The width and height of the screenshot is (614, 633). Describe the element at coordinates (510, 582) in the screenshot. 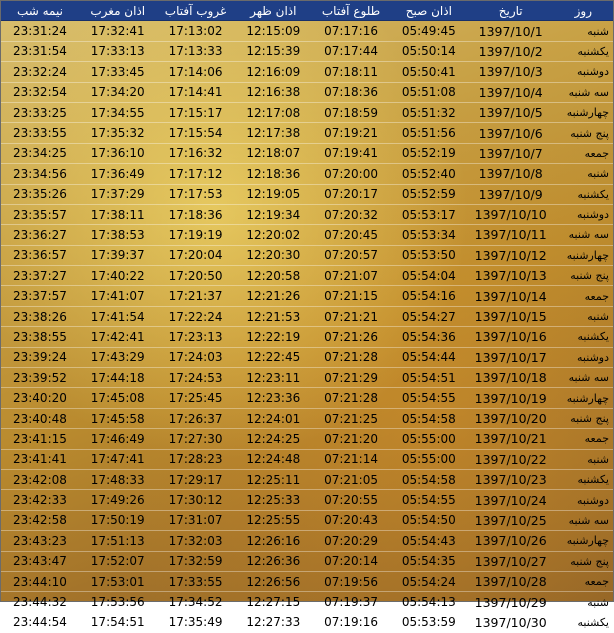

I see `cell-date: 1397/10/28` at that location.